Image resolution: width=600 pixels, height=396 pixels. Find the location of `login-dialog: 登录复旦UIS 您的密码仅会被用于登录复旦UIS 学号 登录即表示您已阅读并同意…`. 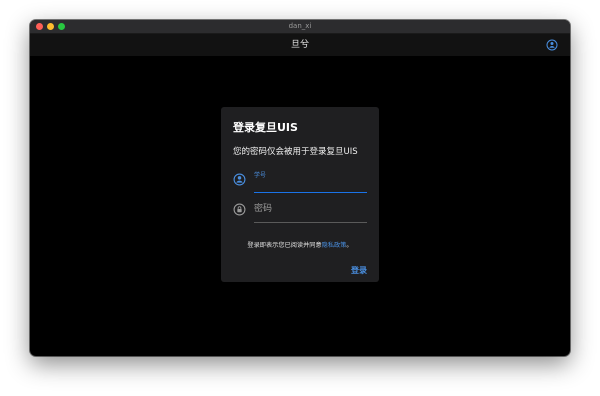

login-dialog: 登录复旦UIS 您的密码仅会被用于登录复旦UIS 学号 登录即表示您已阅读并同意… is located at coordinates (300, 194).